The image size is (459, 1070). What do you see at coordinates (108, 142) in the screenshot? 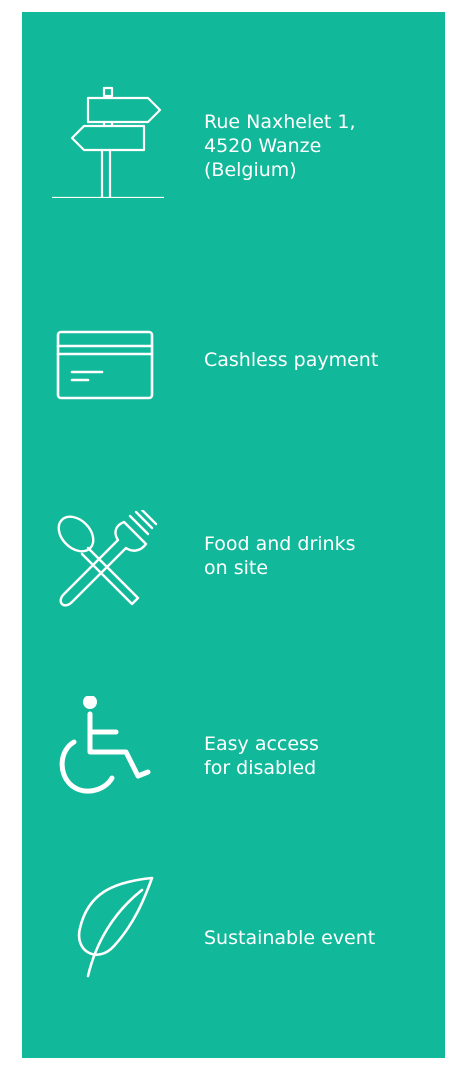
I see `signpost-icon` at bounding box center [108, 142].